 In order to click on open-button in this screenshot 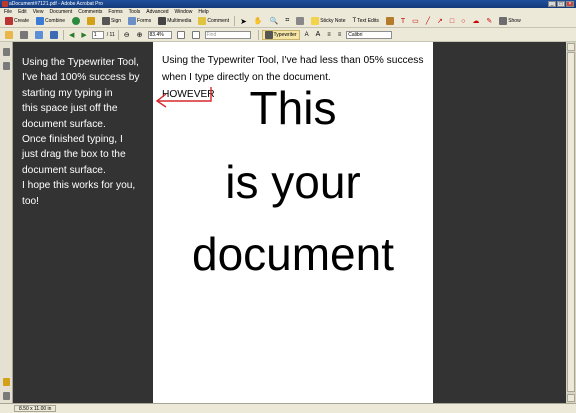, I will do `click(9, 35)`.